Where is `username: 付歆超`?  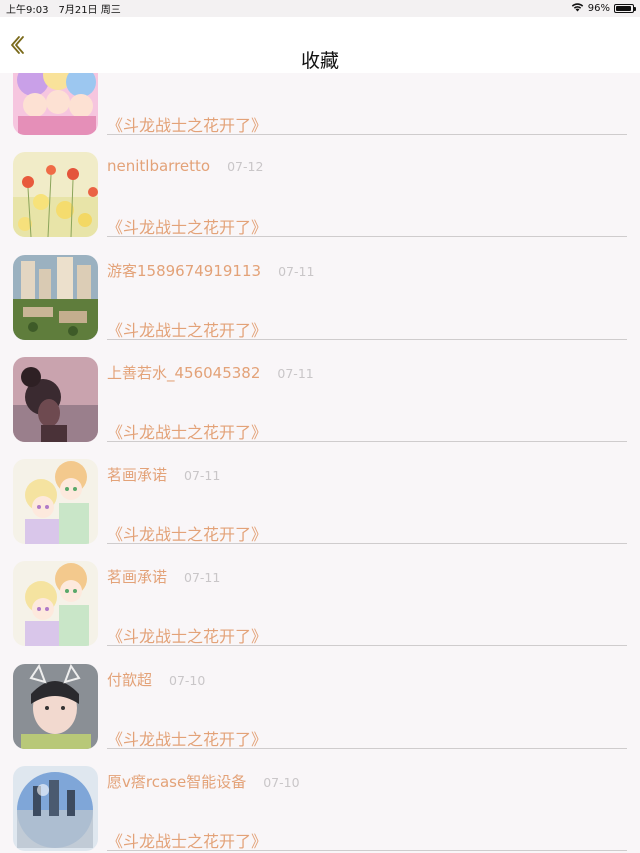 username: 付歆超 is located at coordinates (129, 679).